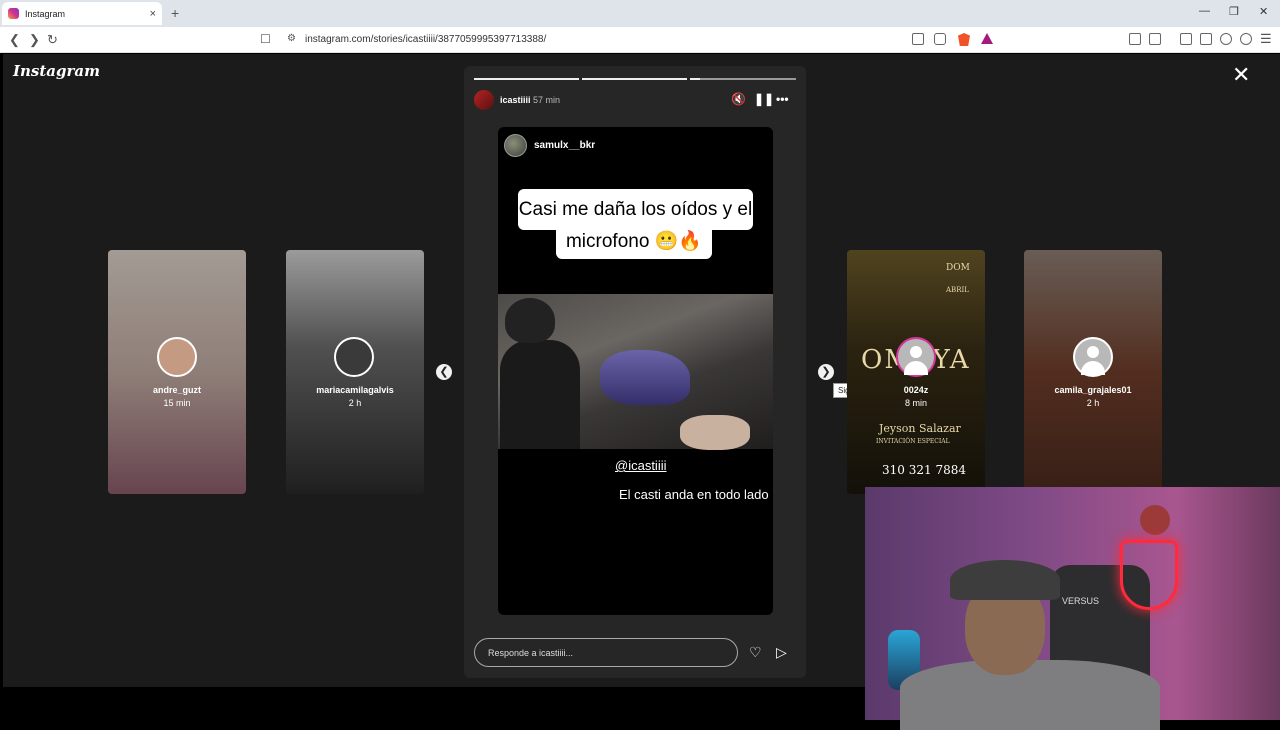 The width and height of the screenshot is (1280, 730). Describe the element at coordinates (1093, 390) in the screenshot. I see `story-username: camila_grajales01` at that location.